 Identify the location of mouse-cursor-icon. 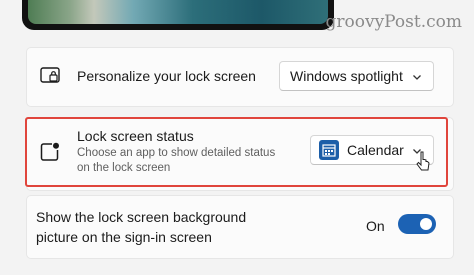
(423, 165).